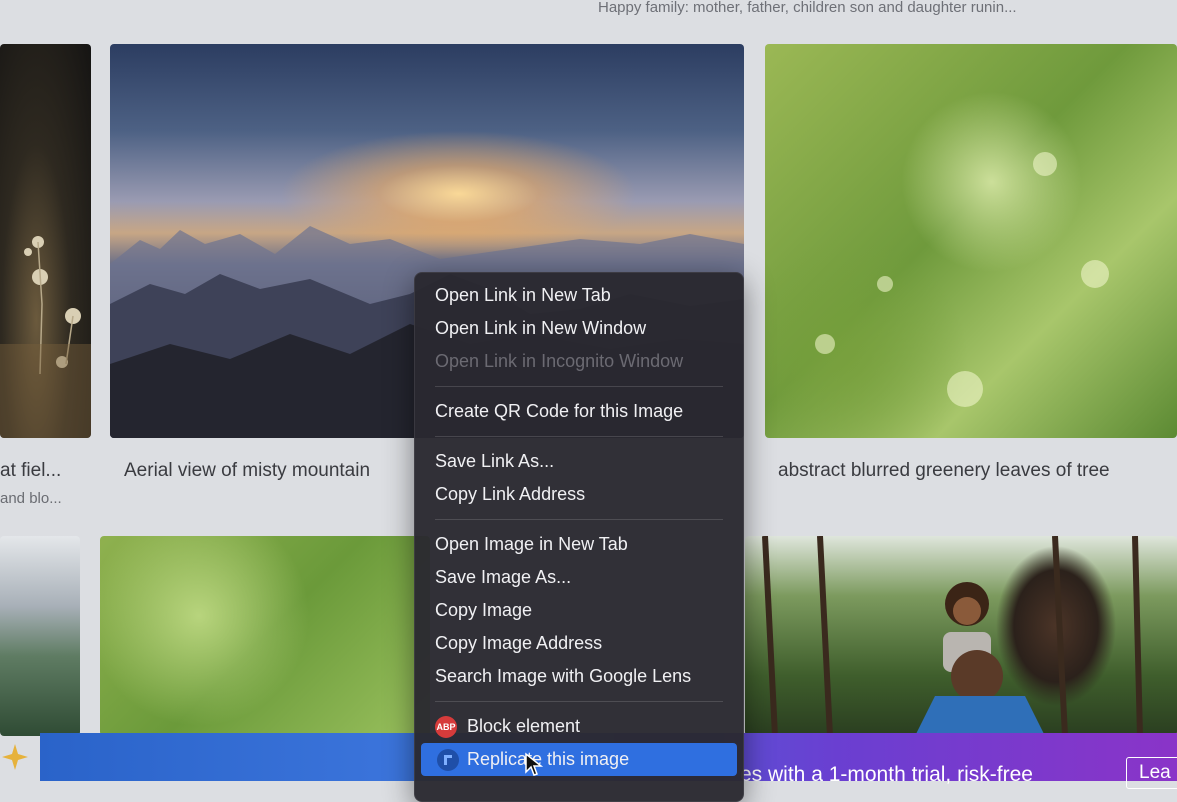 The image size is (1177, 802). I want to click on menu-item-open-link-incognito: Open Link in Incognito Window, so click(579, 361).